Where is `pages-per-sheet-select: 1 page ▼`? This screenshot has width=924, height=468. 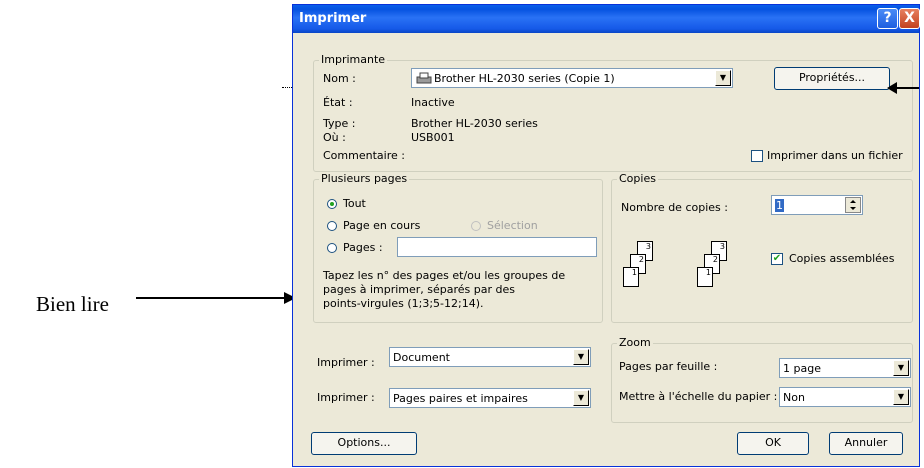 pages-per-sheet-select: 1 page ▼ is located at coordinates (845, 368).